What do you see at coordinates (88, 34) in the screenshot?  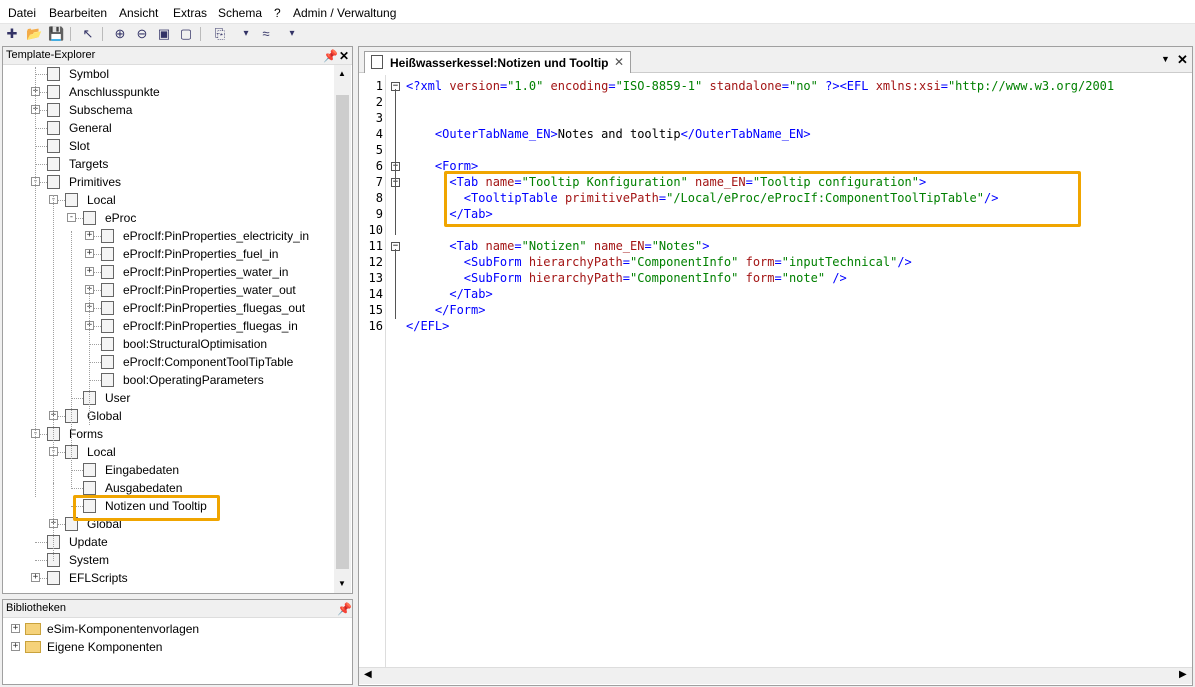 I see `pointer-icon: ↖` at bounding box center [88, 34].